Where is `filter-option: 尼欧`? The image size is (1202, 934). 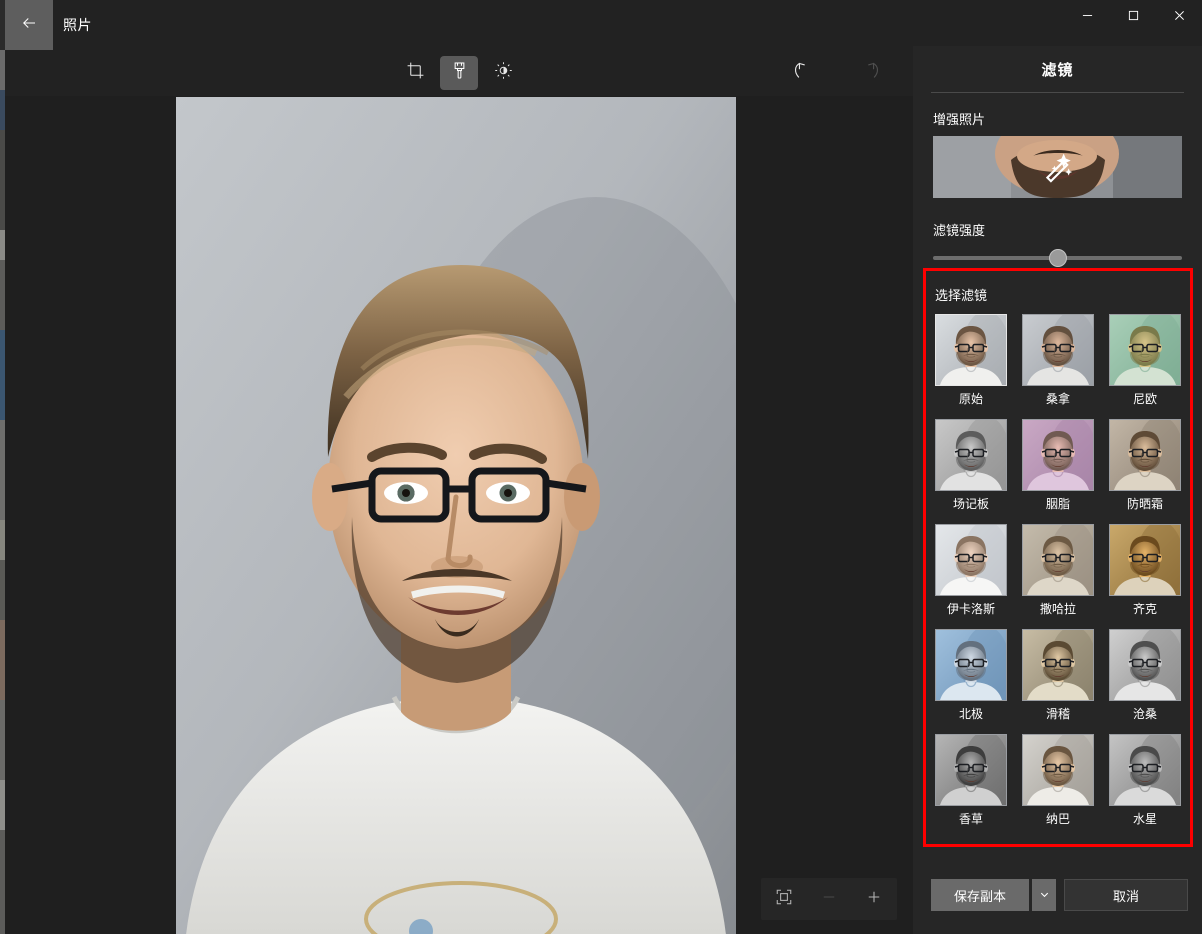
filter-option: 尼欧 is located at coordinates (1145, 363).